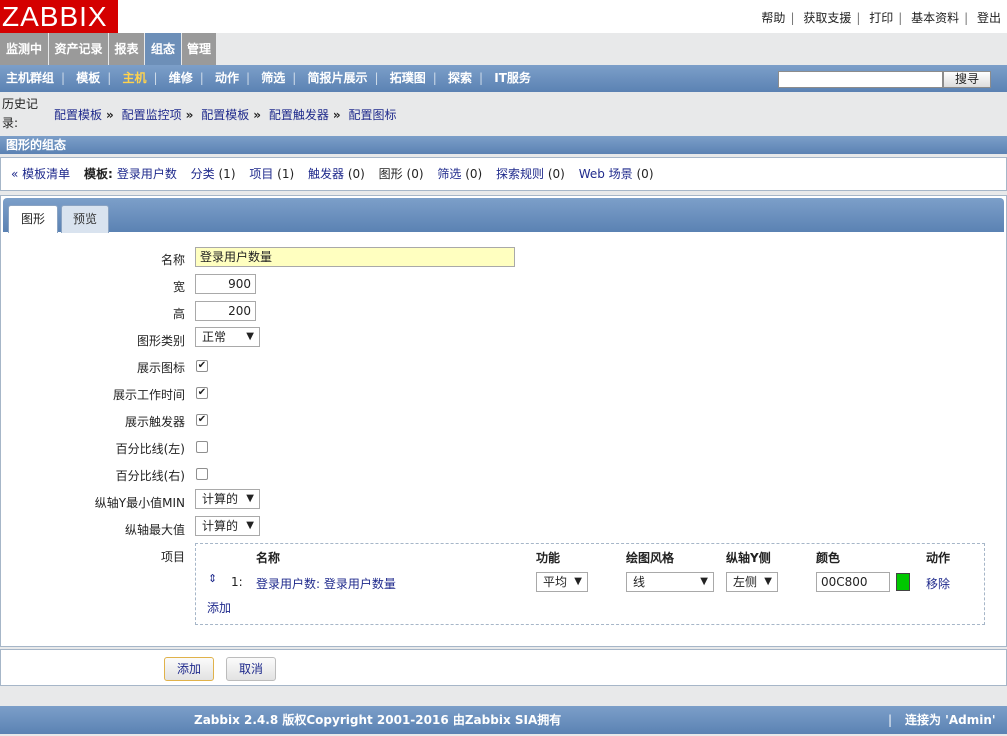  Describe the element at coordinates (853, 582) in the screenshot. I see `item-color-input: 00C800` at that location.